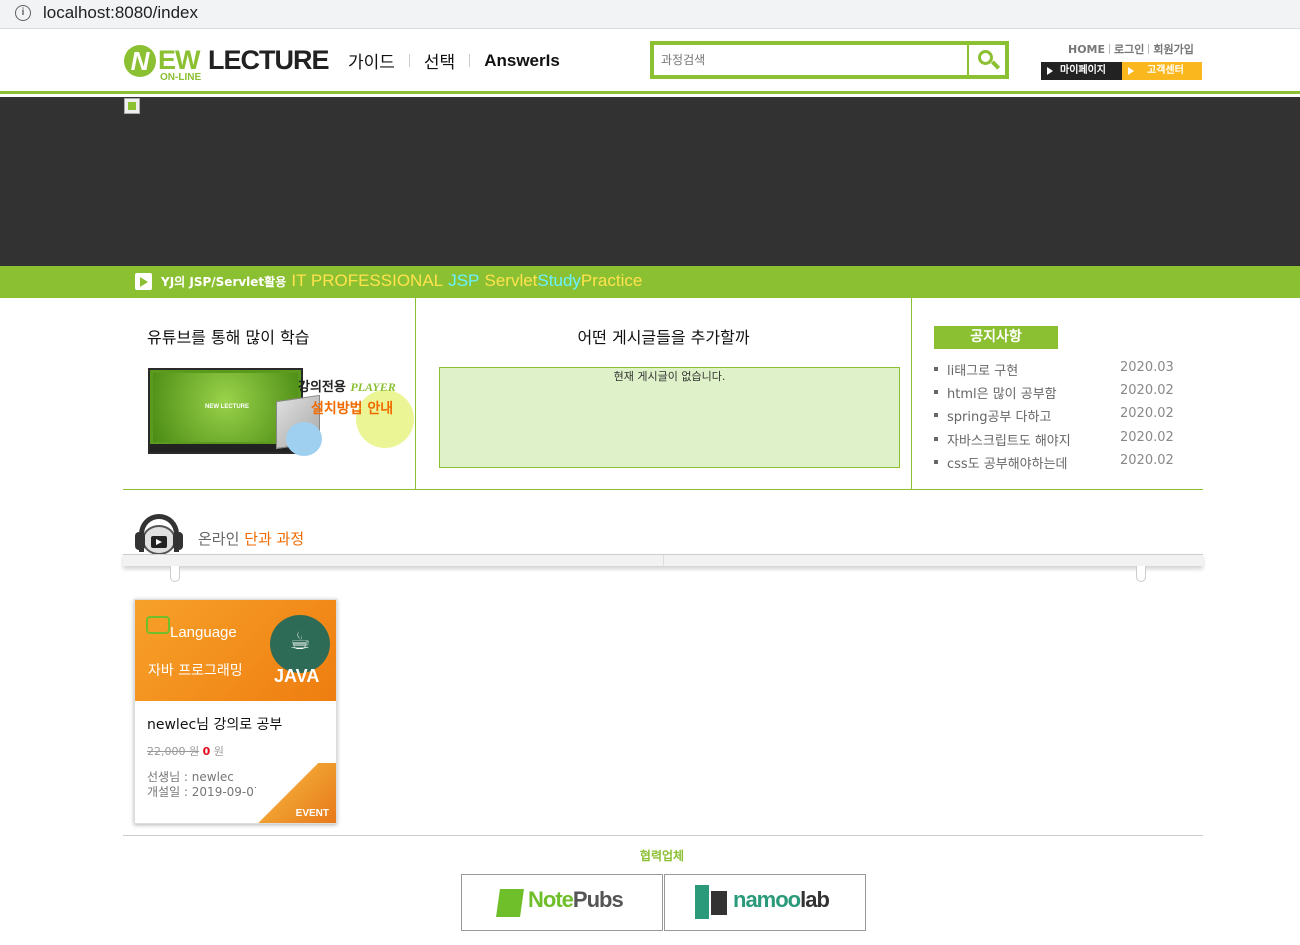 The width and height of the screenshot is (1300, 945). Describe the element at coordinates (663, 547) in the screenshot. I see `online-courses-header: 온라인 단과 과정` at that location.